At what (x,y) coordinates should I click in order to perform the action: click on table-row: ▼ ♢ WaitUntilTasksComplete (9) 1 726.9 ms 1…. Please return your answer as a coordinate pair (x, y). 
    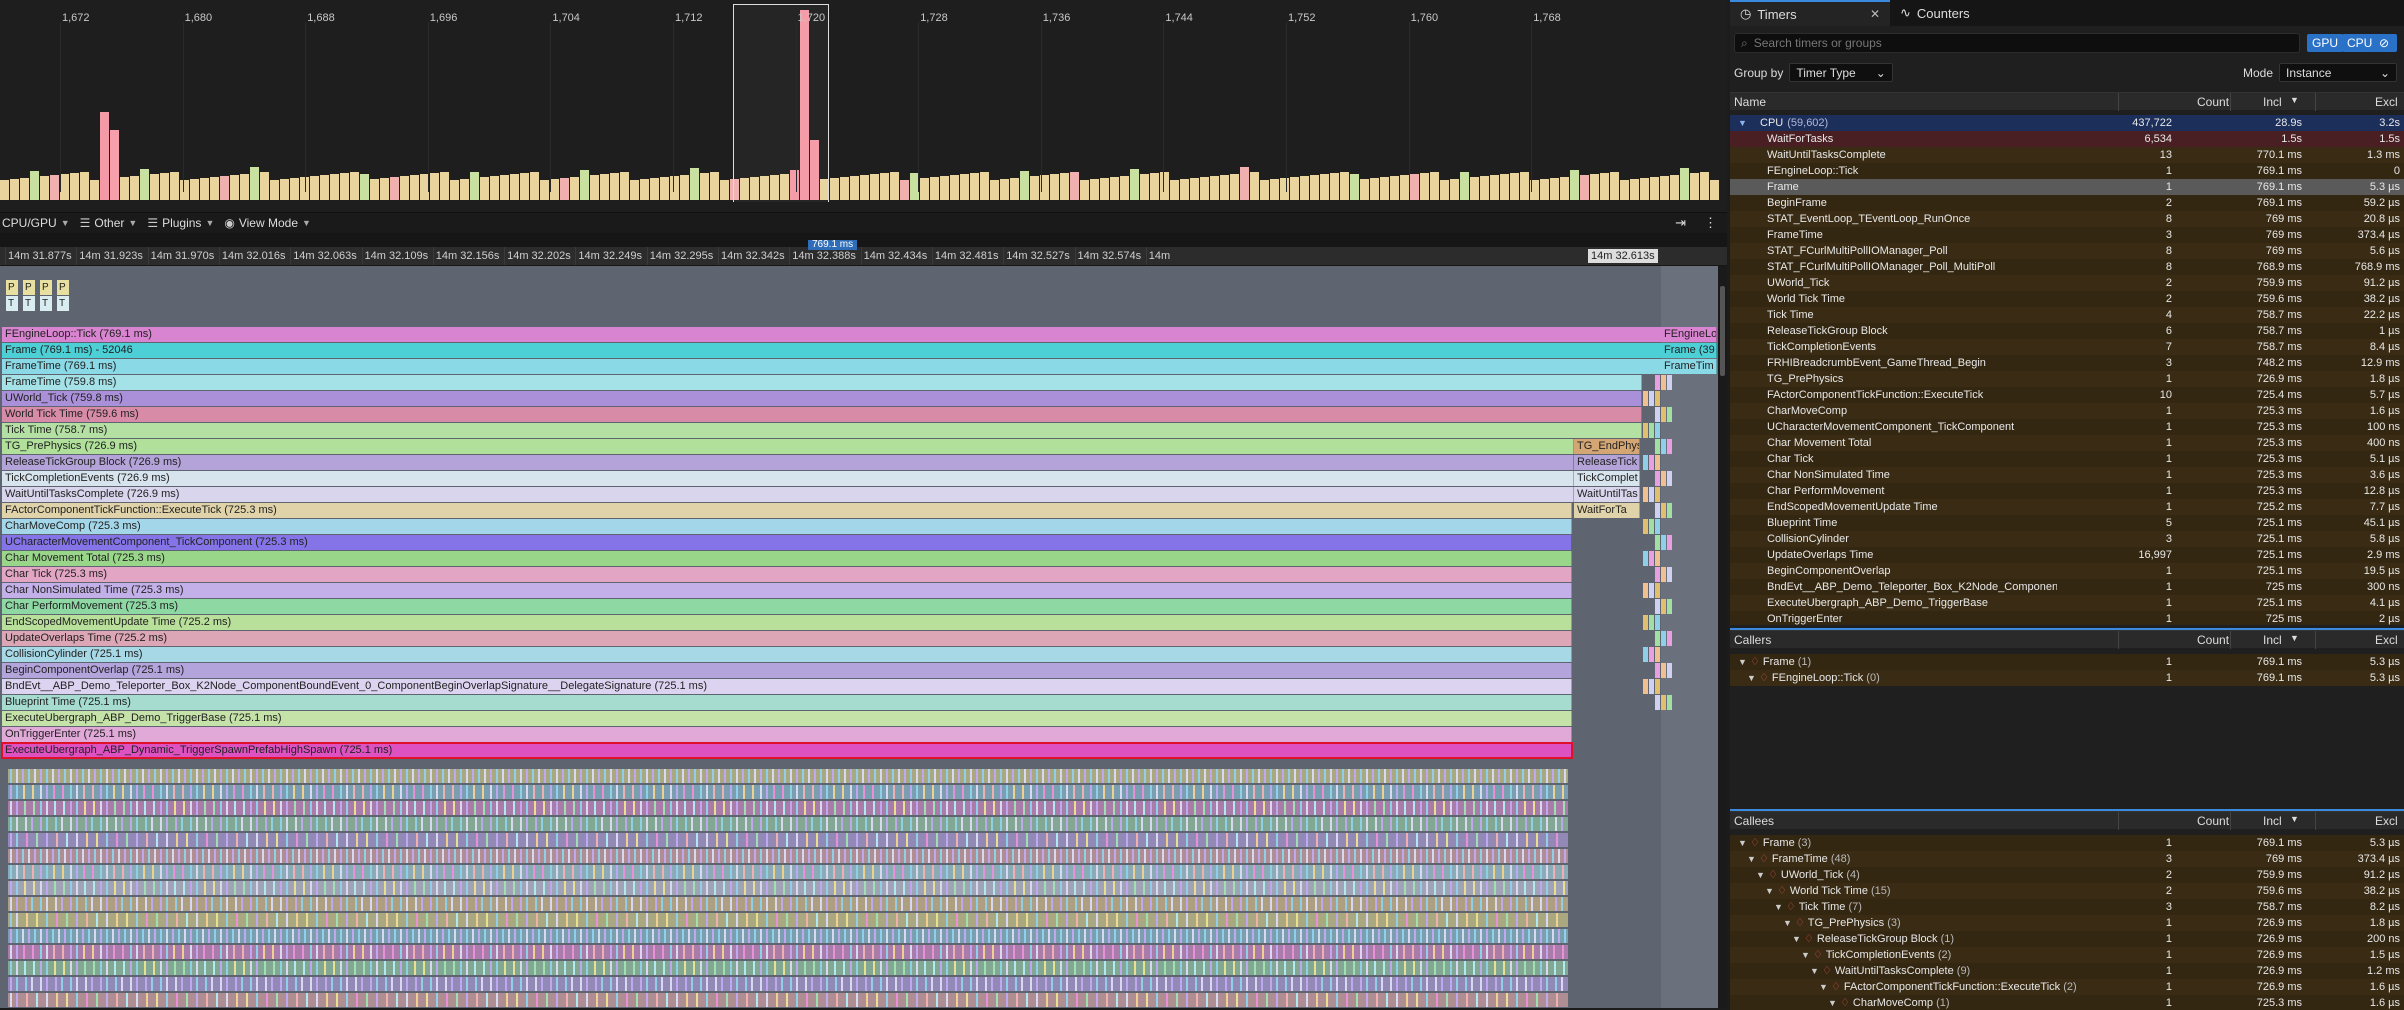
    Looking at the image, I should click on (2067, 971).